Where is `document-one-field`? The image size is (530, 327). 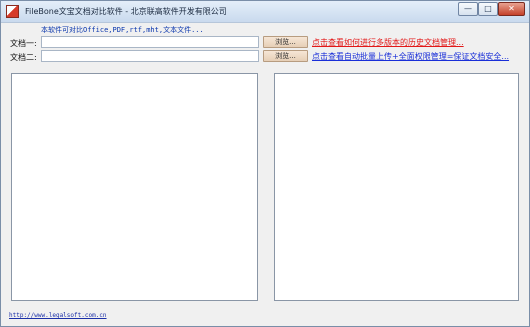 document-one-field is located at coordinates (150, 42).